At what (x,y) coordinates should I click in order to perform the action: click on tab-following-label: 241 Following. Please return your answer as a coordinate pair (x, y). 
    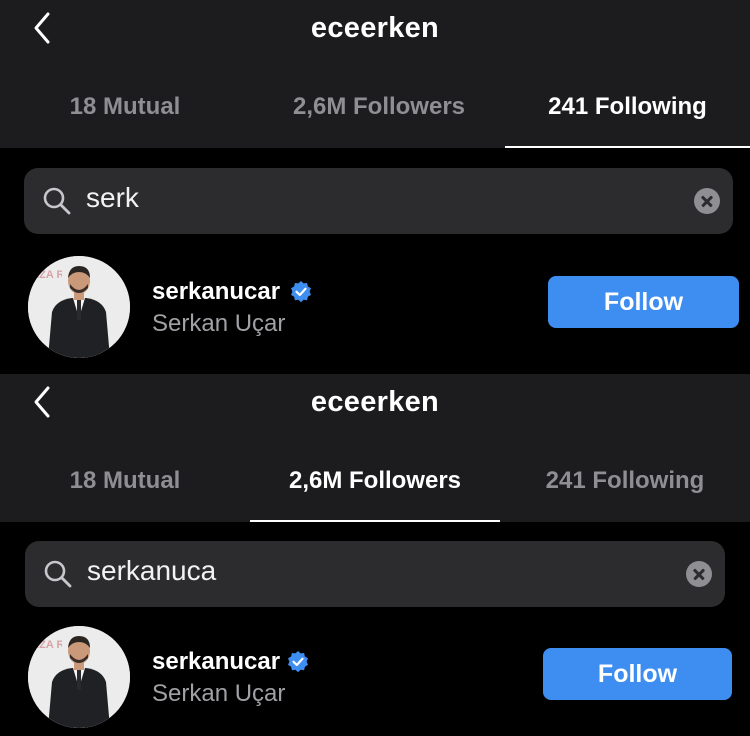
    Looking at the image, I should click on (627, 106).